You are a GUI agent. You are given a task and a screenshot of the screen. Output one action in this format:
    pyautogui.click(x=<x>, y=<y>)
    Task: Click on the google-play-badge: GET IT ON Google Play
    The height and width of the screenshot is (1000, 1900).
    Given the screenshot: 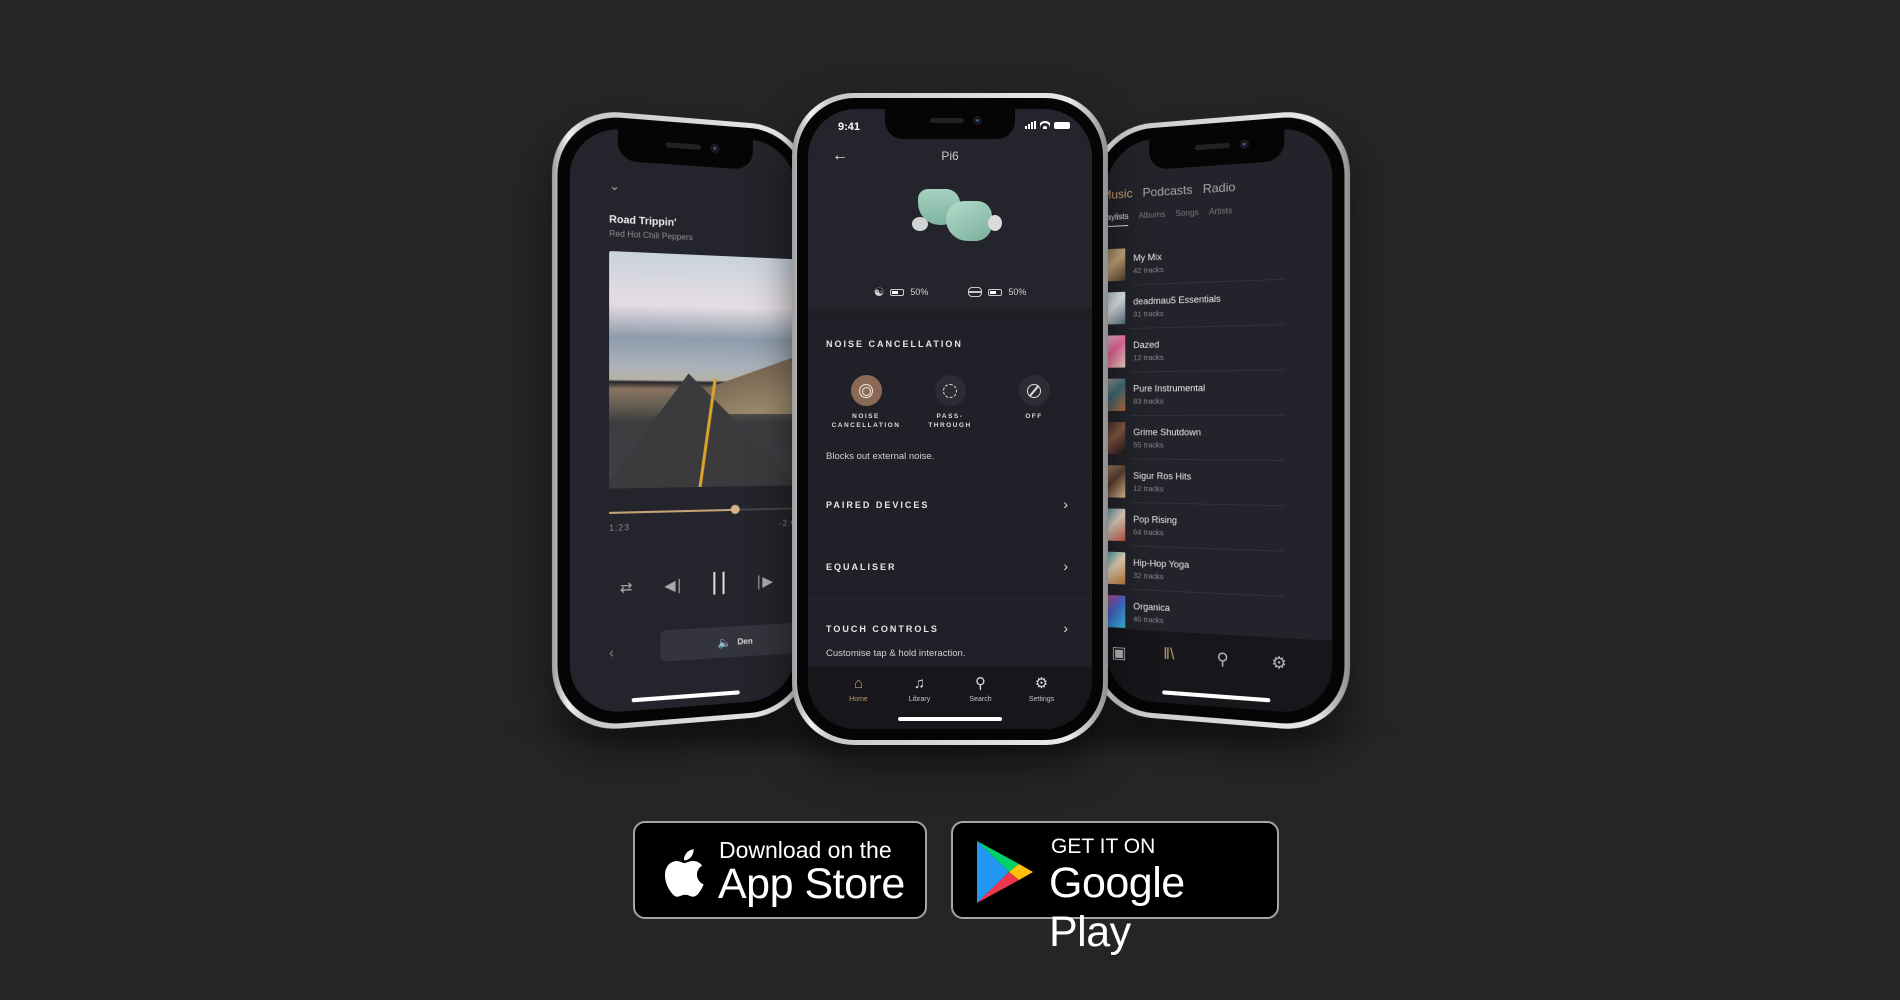 What is the action you would take?
    pyautogui.click(x=1115, y=888)
    